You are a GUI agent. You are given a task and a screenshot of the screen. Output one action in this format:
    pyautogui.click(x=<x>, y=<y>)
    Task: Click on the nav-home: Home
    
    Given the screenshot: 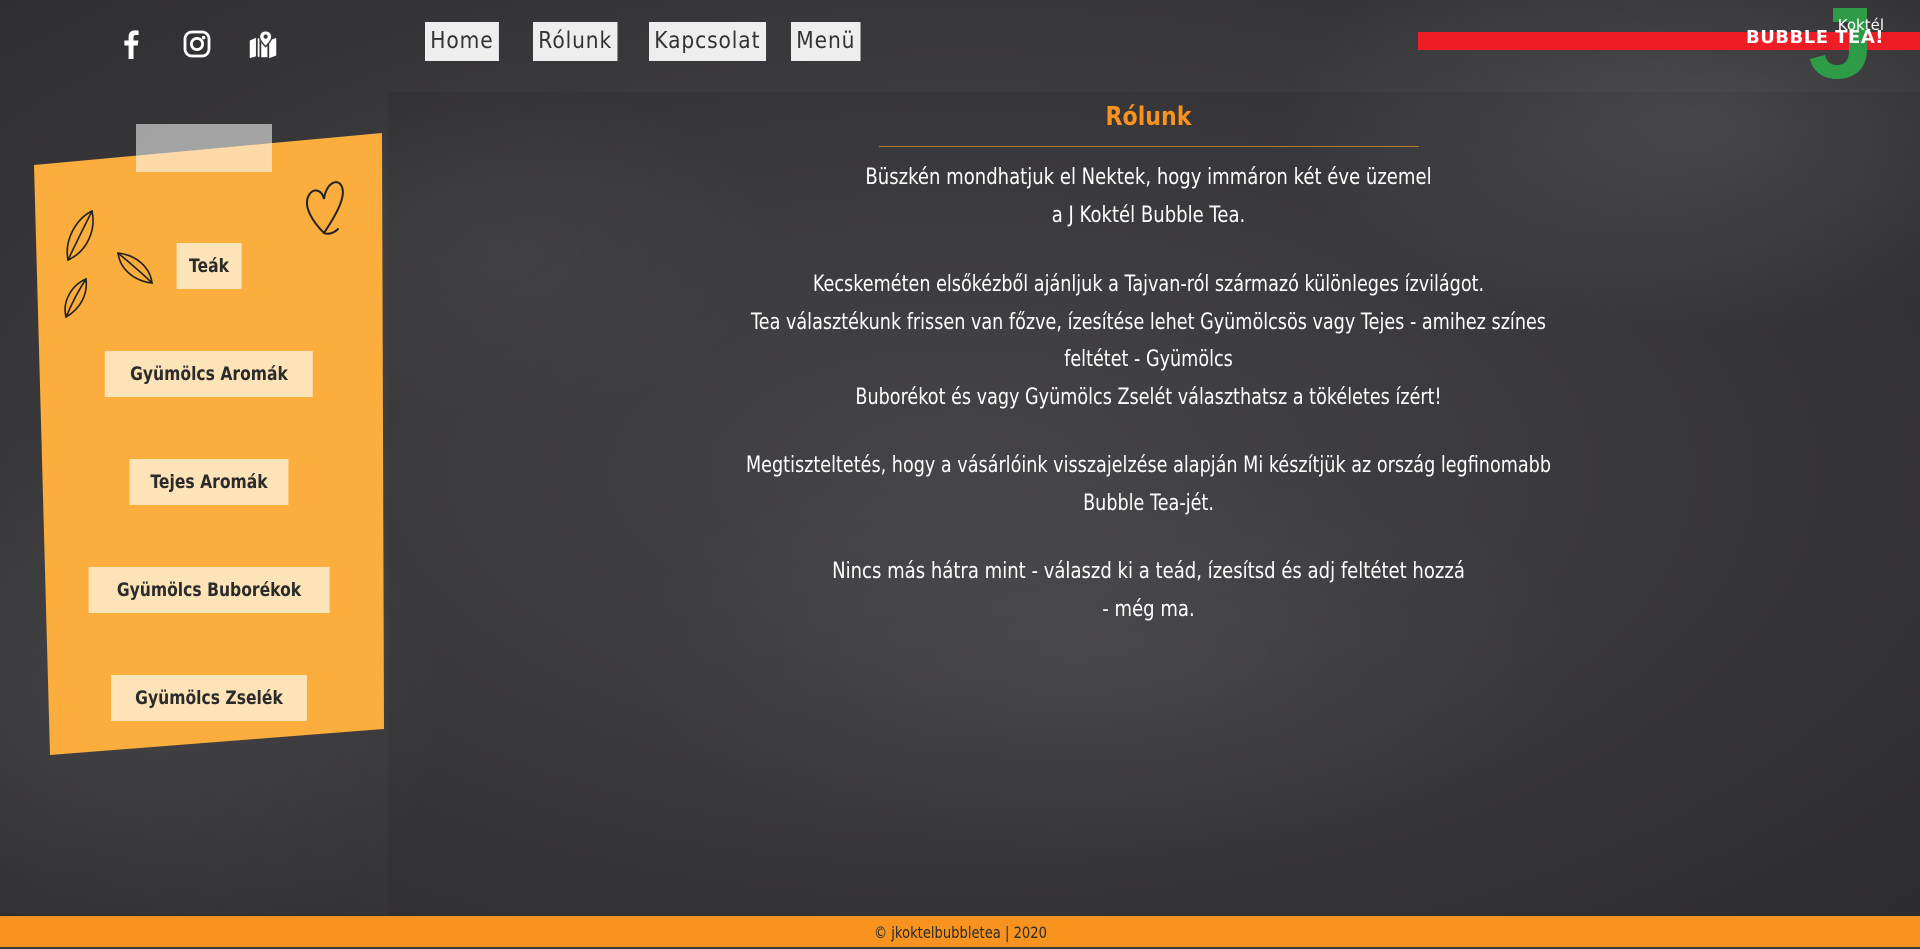 What is the action you would take?
    pyautogui.click(x=462, y=41)
    